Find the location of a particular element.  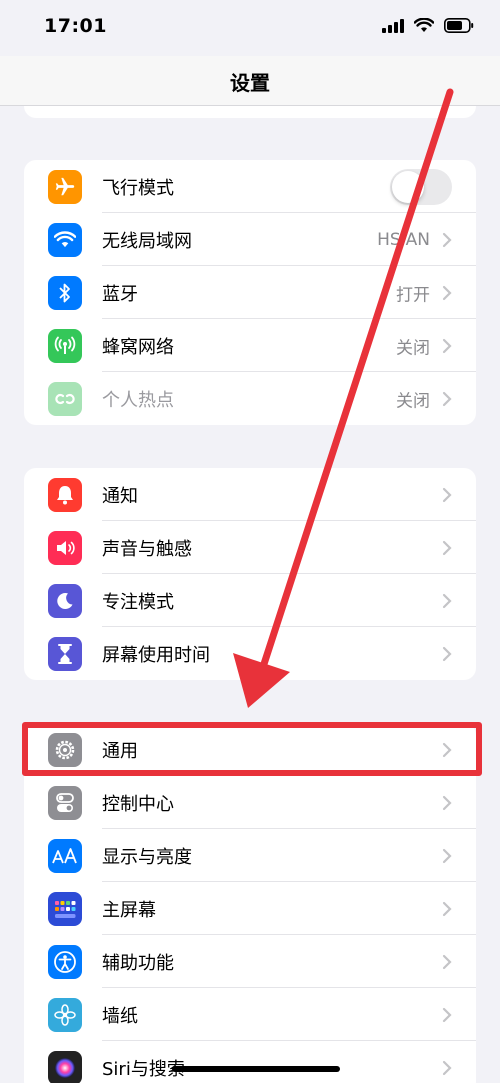

row-bluetooth: 蓝牙 打开 is located at coordinates (250, 292).